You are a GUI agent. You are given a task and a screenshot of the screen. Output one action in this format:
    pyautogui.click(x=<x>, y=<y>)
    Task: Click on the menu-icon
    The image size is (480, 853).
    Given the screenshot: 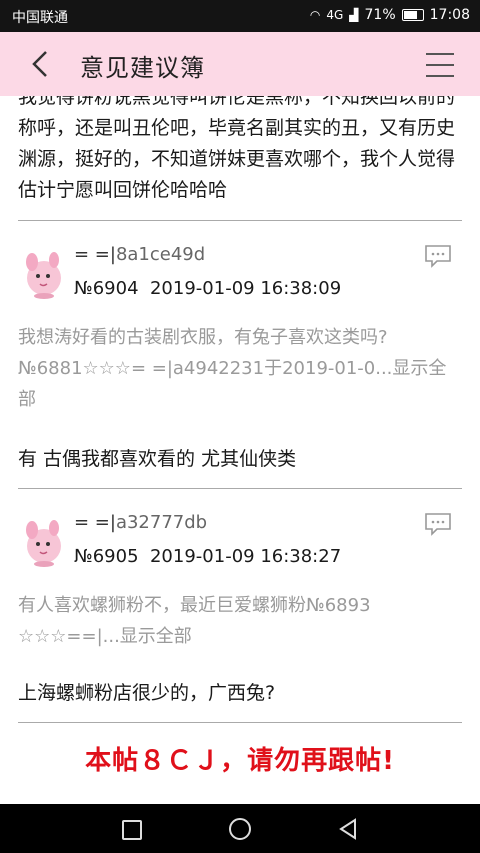 What is the action you would take?
    pyautogui.click(x=440, y=65)
    